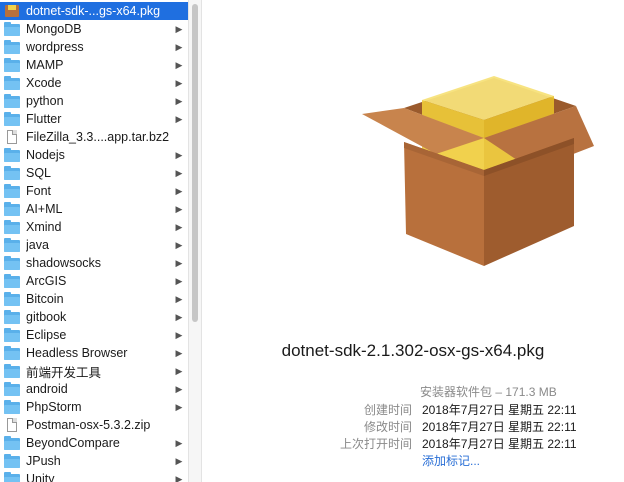  I want to click on folder-row: java ▶, so click(94, 245).